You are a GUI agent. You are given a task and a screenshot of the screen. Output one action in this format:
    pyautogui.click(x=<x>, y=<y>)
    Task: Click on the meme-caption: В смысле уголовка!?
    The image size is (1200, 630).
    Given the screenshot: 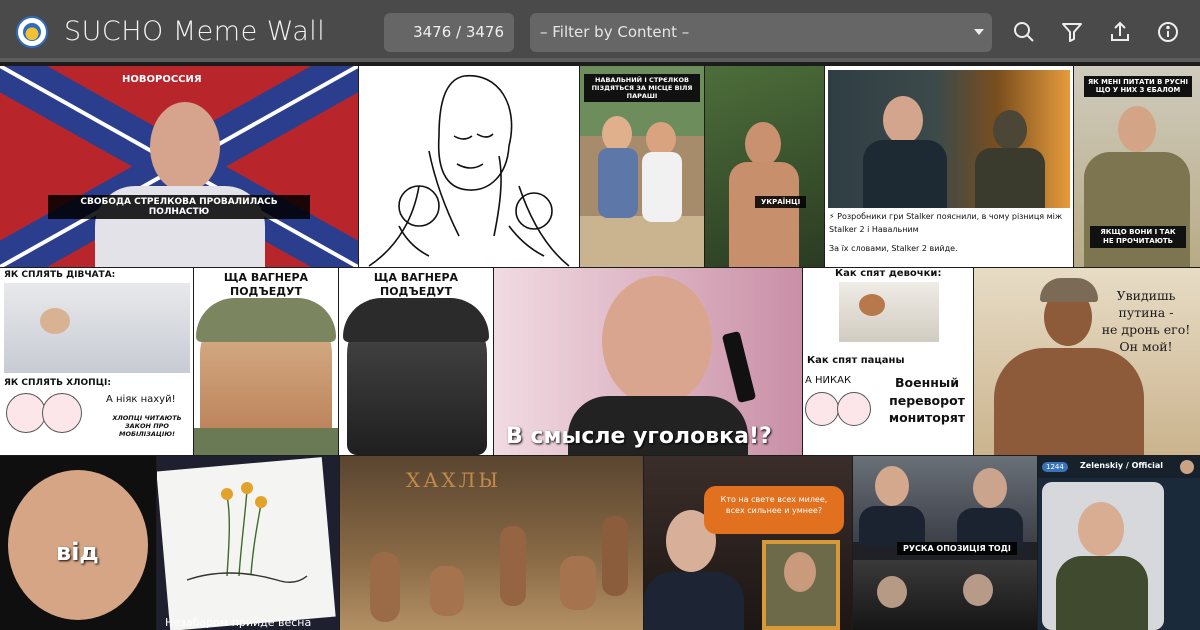 What is the action you would take?
    pyautogui.click(x=639, y=436)
    